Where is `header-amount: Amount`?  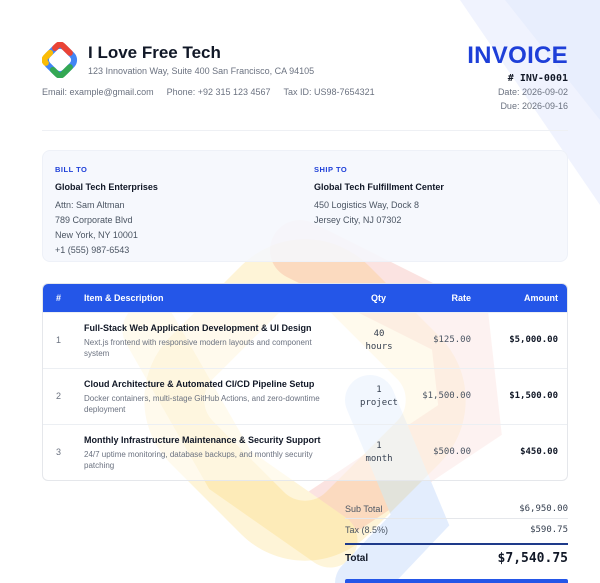 header-amount: Amount is located at coordinates (541, 298).